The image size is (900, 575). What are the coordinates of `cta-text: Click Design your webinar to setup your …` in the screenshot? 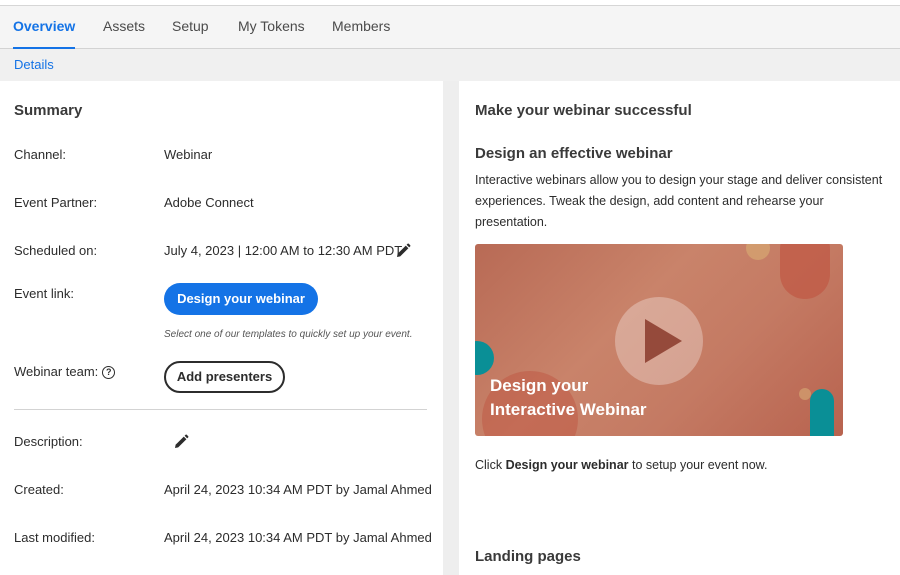 It's located at (621, 465).